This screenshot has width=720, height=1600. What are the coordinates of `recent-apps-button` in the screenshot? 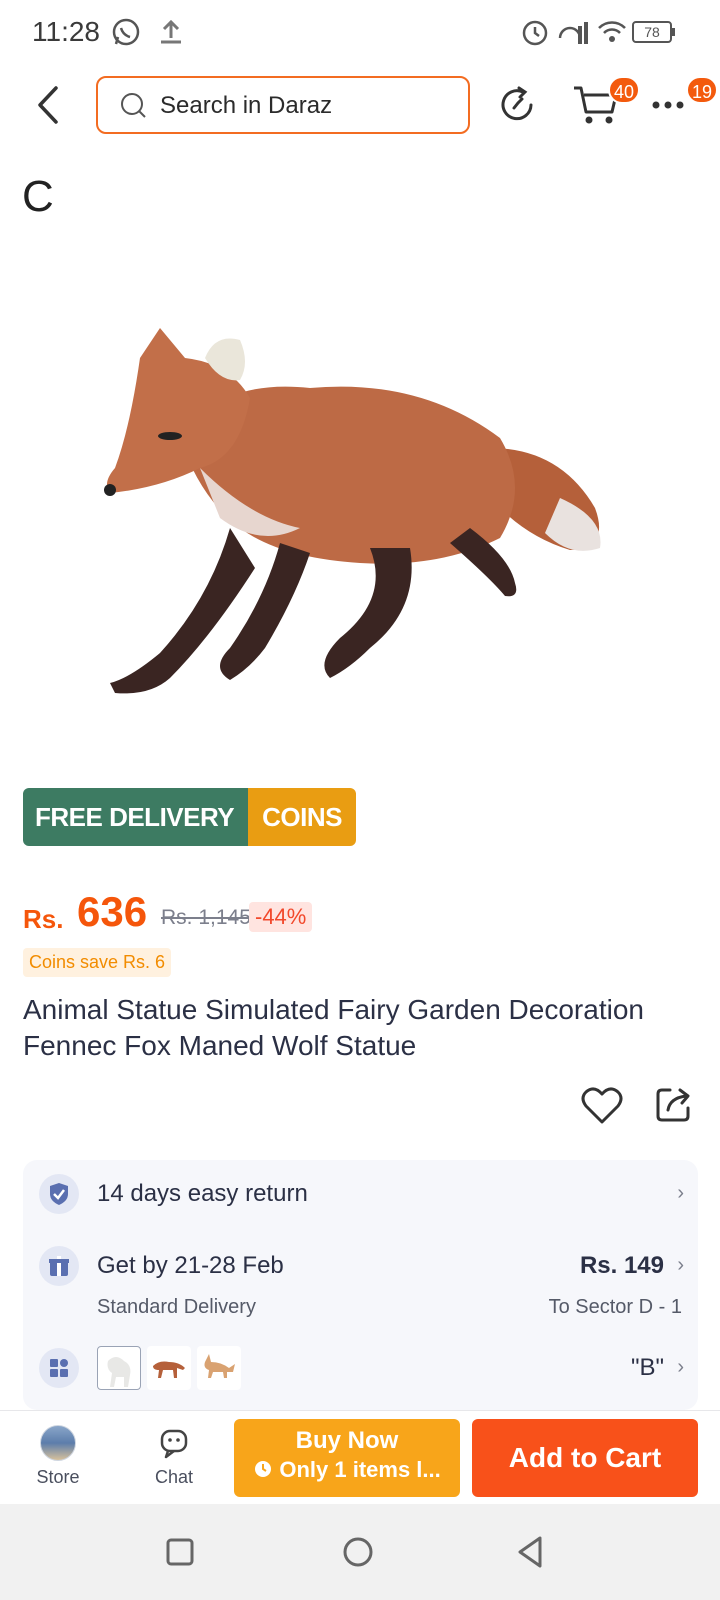 It's located at (180, 1552).